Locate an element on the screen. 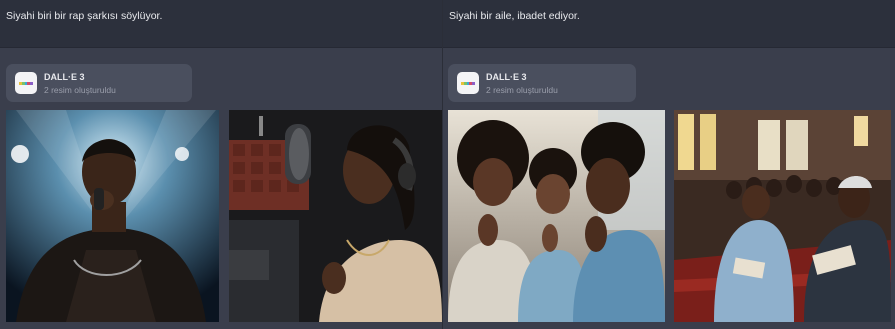 Image resolution: width=895 pixels, height=329 pixels. user-prompt-text: Siyahi bir aile, ibadet ediyor. is located at coordinates (514, 16).